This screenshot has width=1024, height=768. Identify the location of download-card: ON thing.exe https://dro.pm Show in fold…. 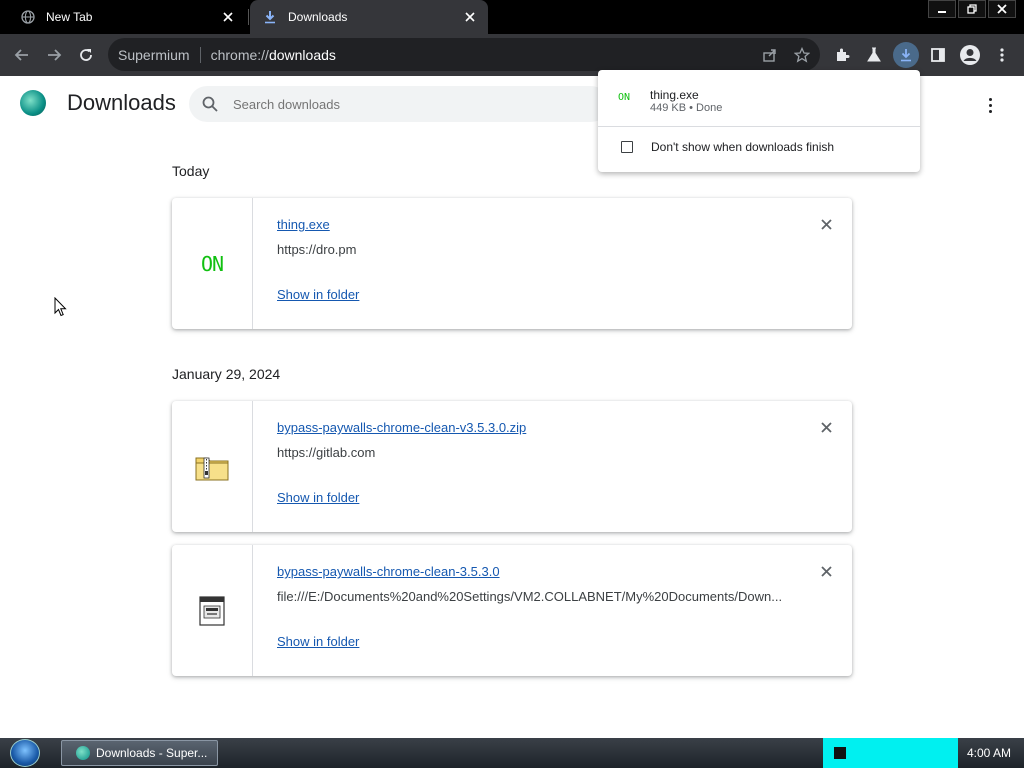
(512, 263).